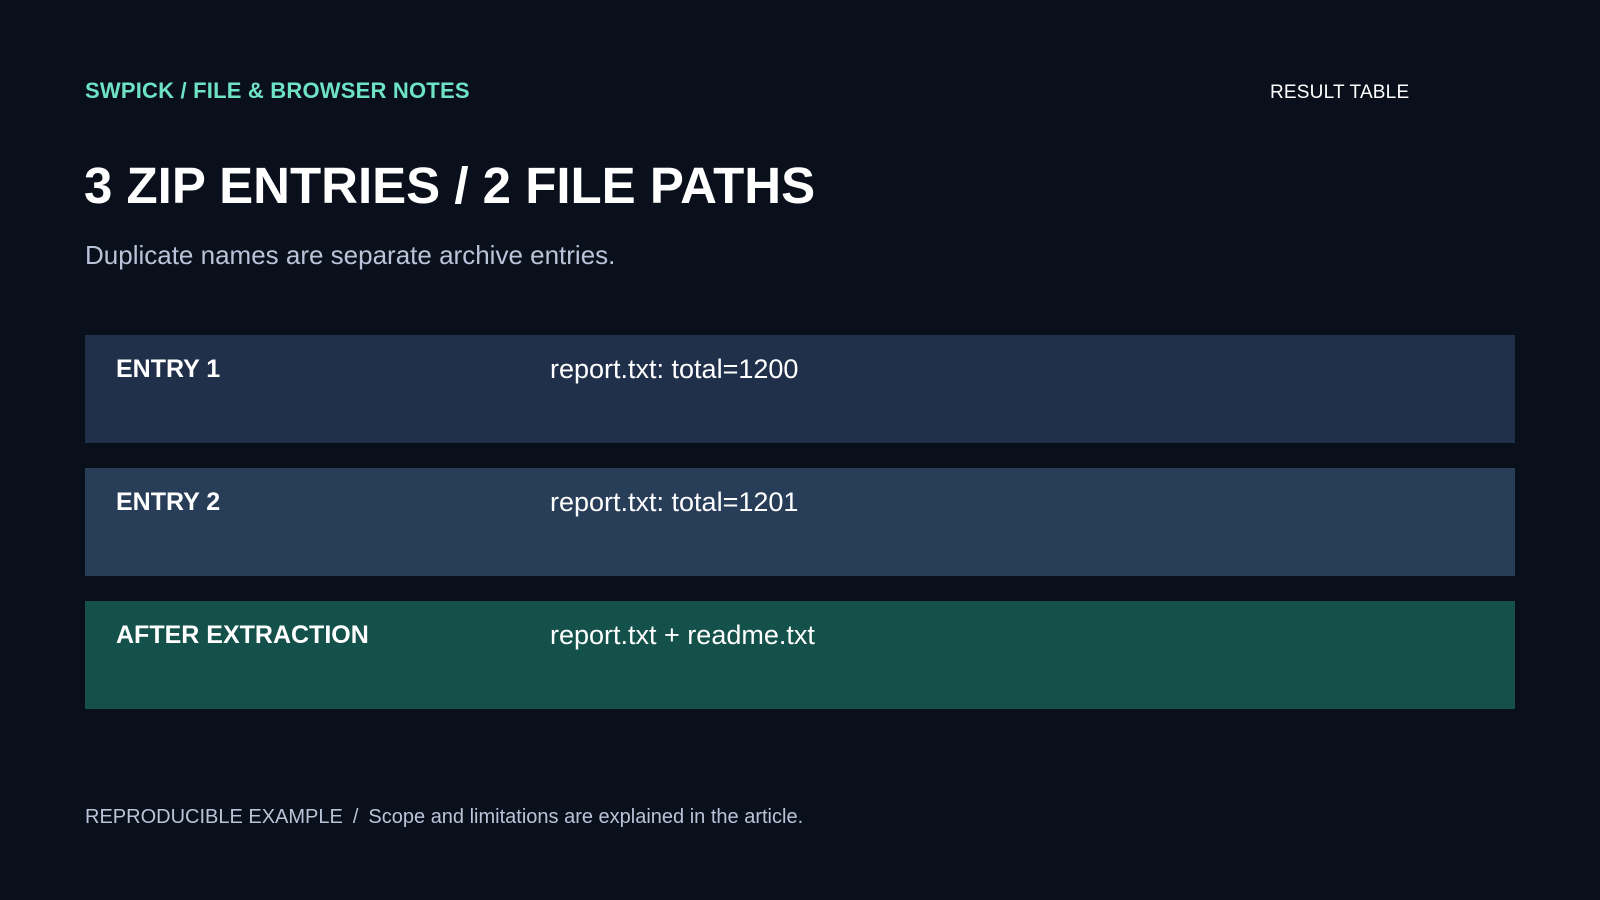 The width and height of the screenshot is (1600, 900). I want to click on table-row-entry-2: ENTRY 2 report.txt: total=1201, so click(800, 522).